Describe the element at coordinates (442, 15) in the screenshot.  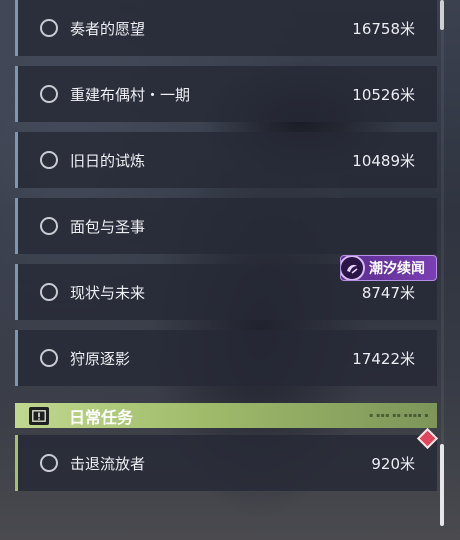
I see `scrollbar-top` at that location.